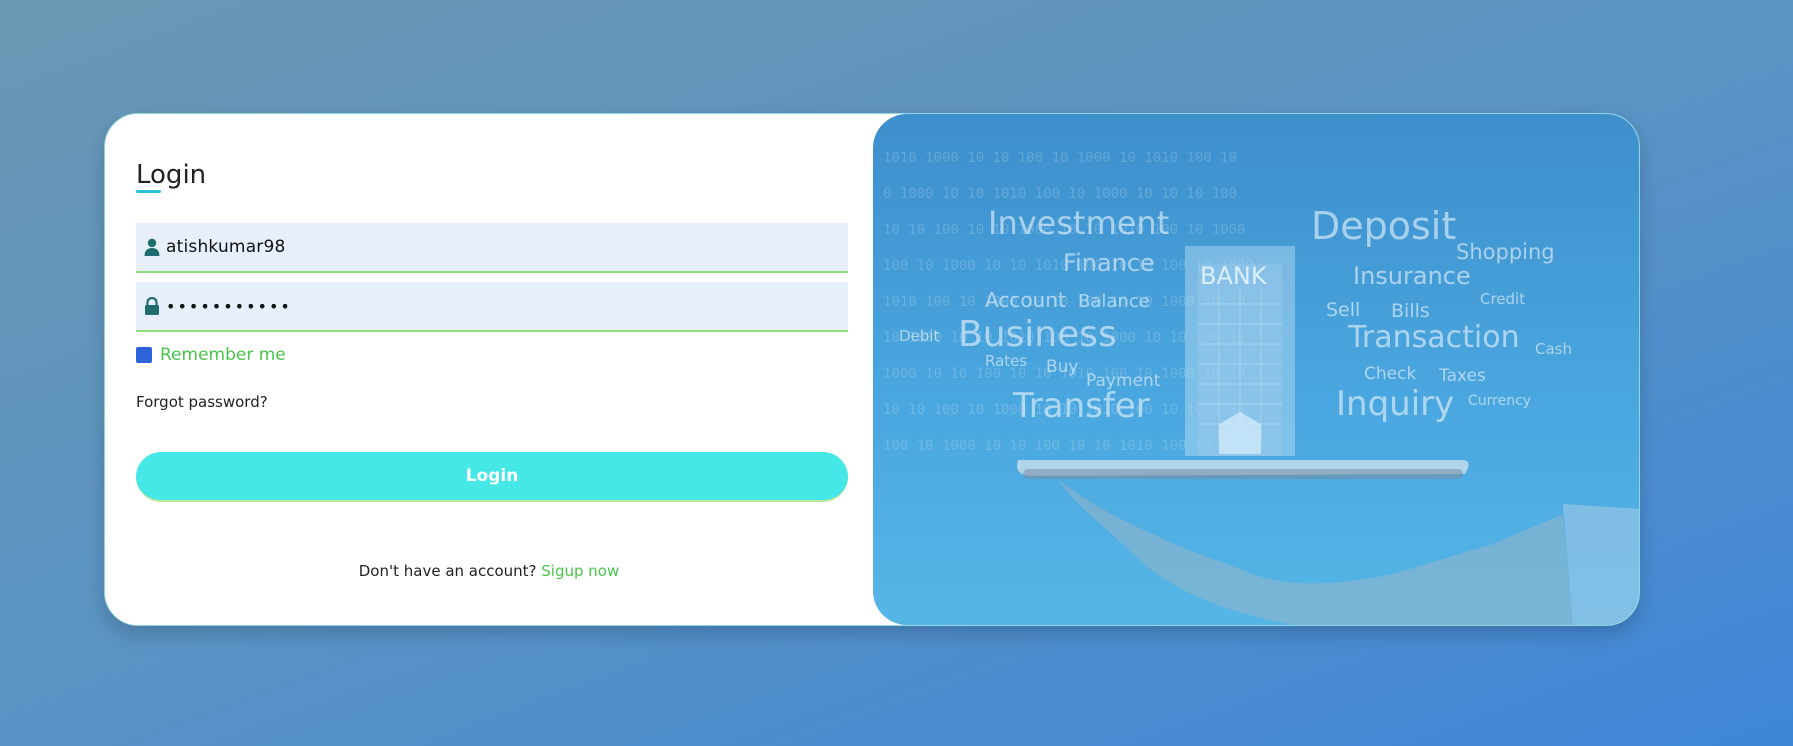 The width and height of the screenshot is (1793, 746). Describe the element at coordinates (919, 336) in the screenshot. I see `word-debit: Debit` at that location.